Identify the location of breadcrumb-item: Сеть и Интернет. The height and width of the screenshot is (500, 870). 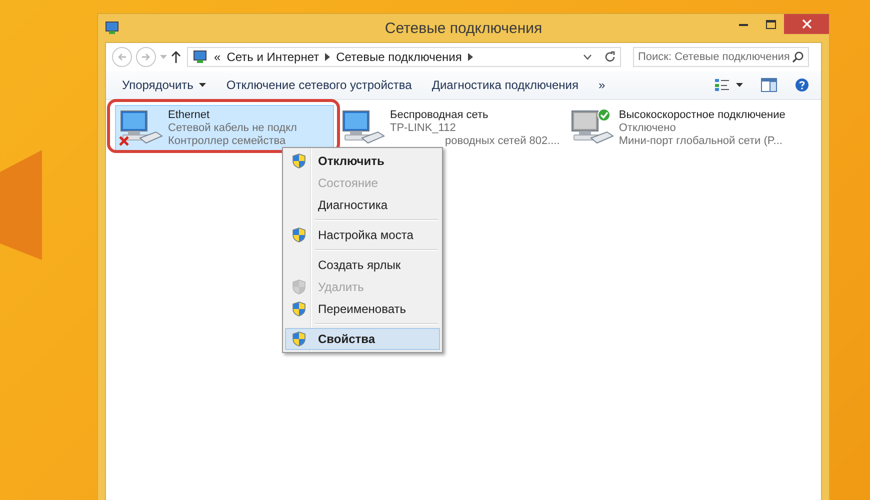
(273, 57).